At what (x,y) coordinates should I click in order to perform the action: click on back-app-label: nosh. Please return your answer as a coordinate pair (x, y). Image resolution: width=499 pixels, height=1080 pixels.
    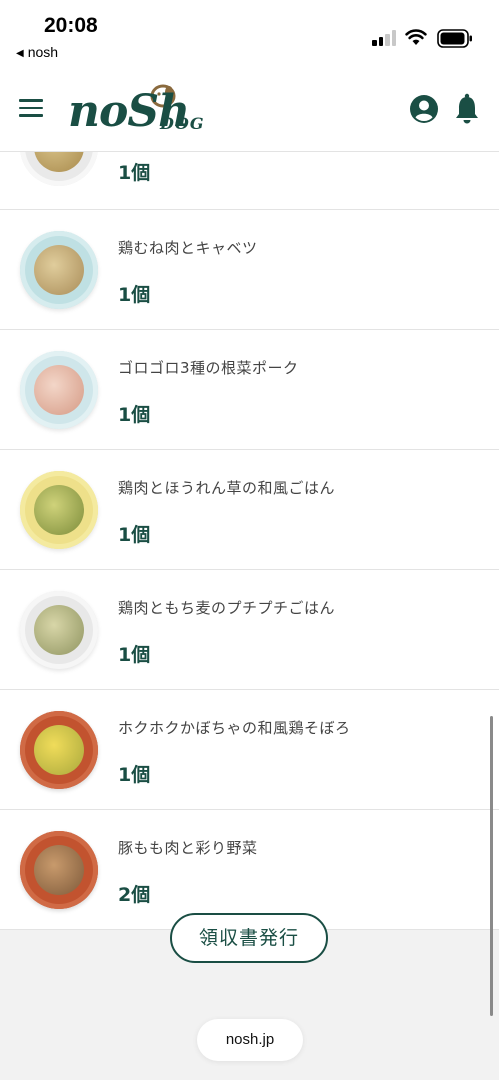
    Looking at the image, I should click on (43, 52).